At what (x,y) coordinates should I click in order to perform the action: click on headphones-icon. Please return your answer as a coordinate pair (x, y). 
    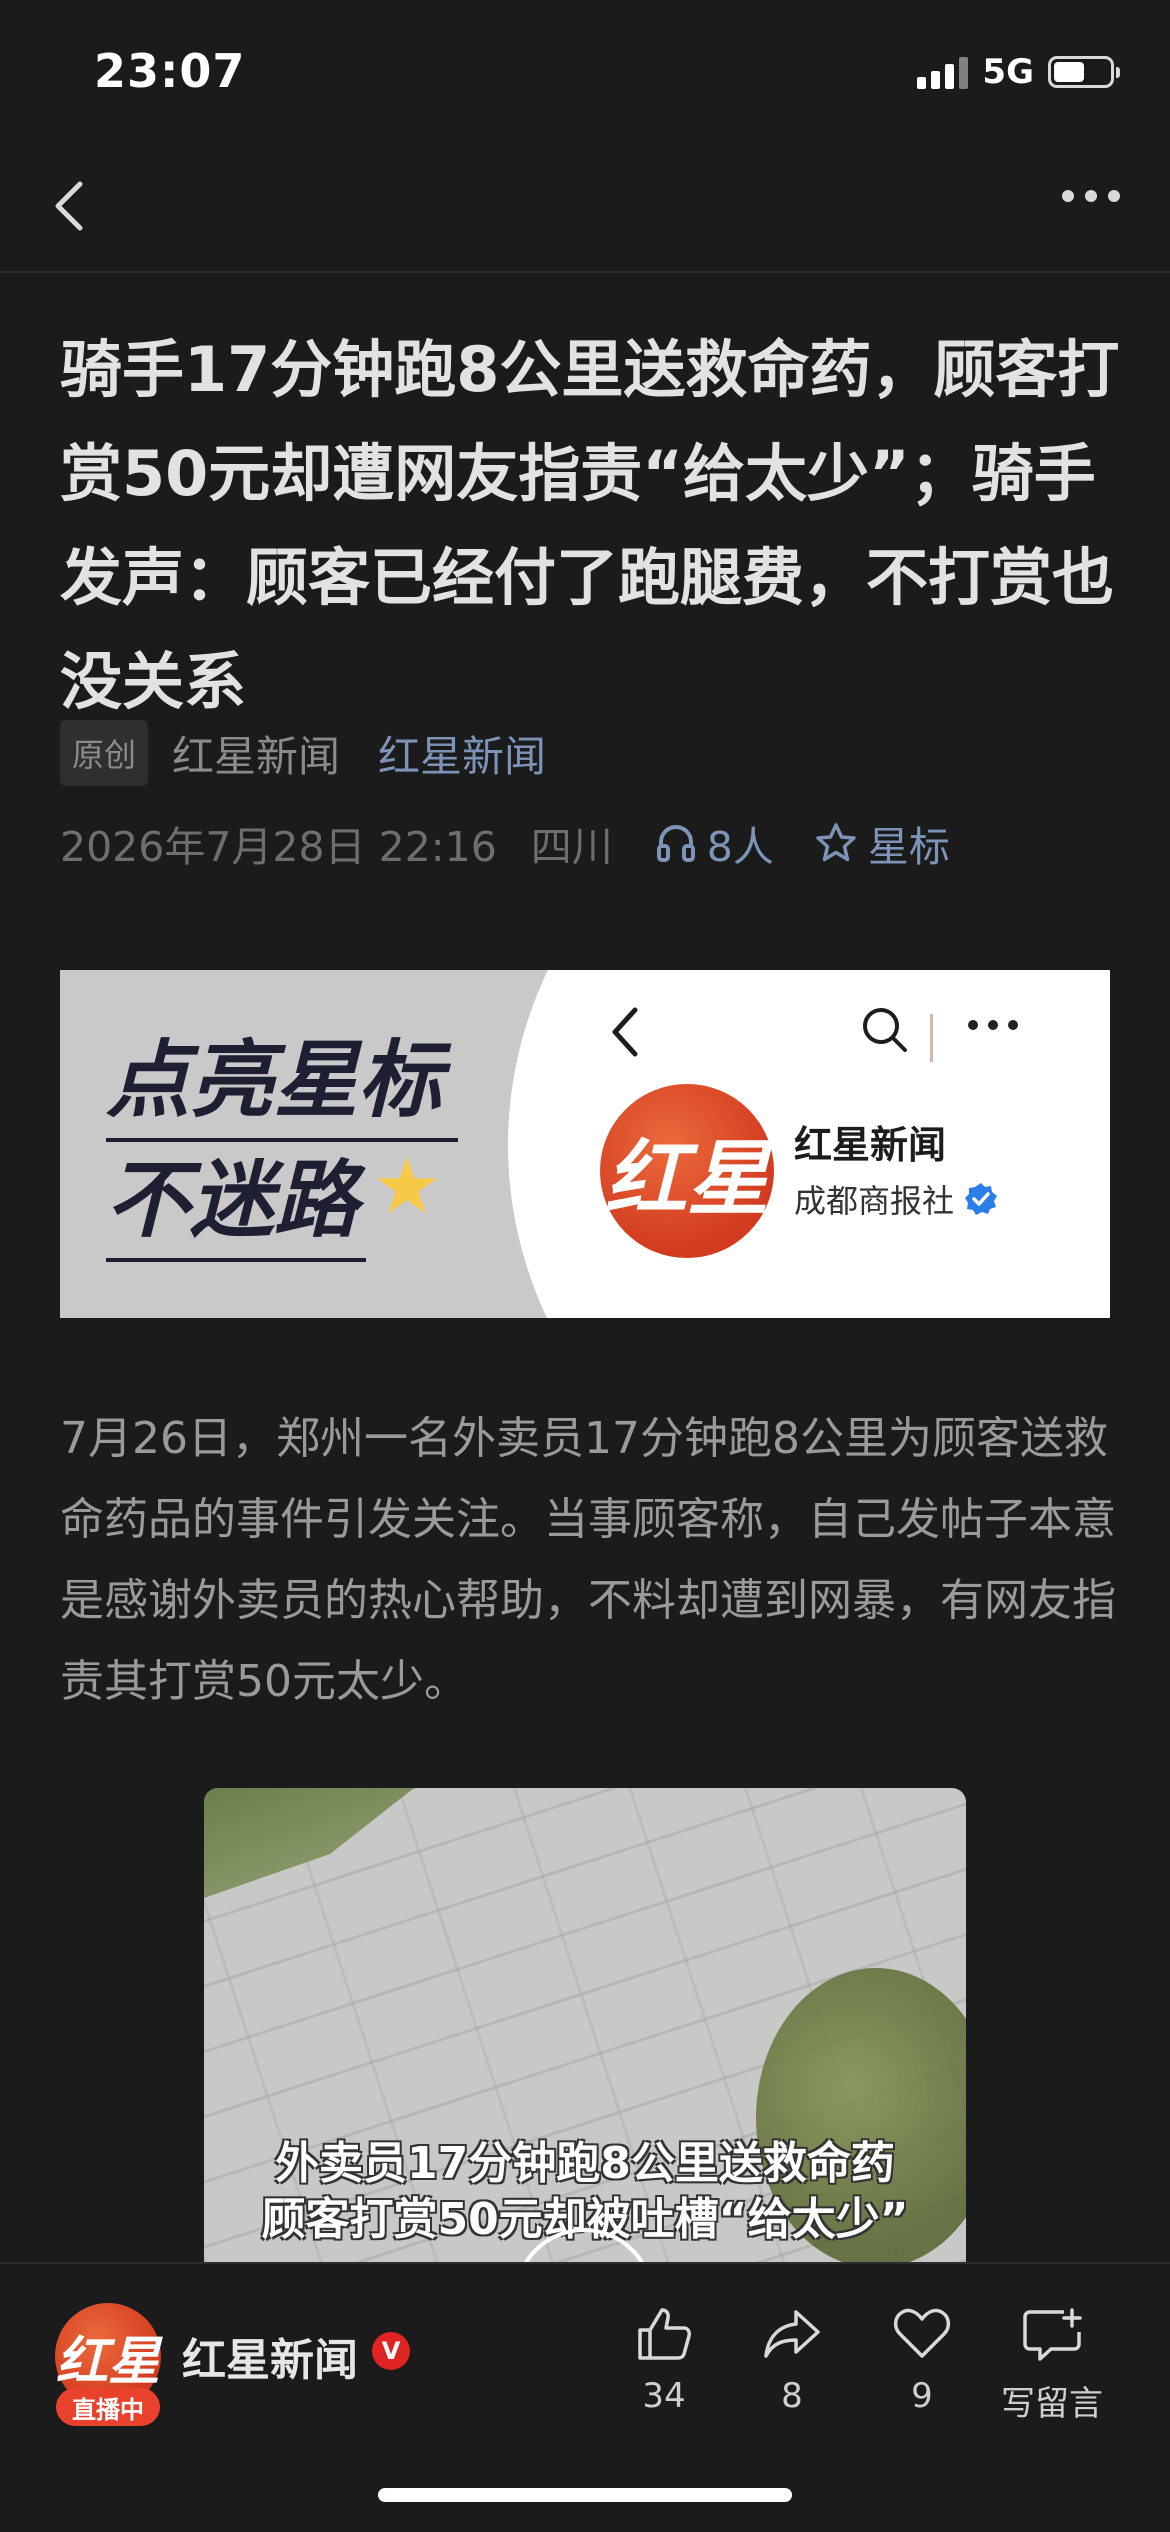
    Looking at the image, I should click on (675, 843).